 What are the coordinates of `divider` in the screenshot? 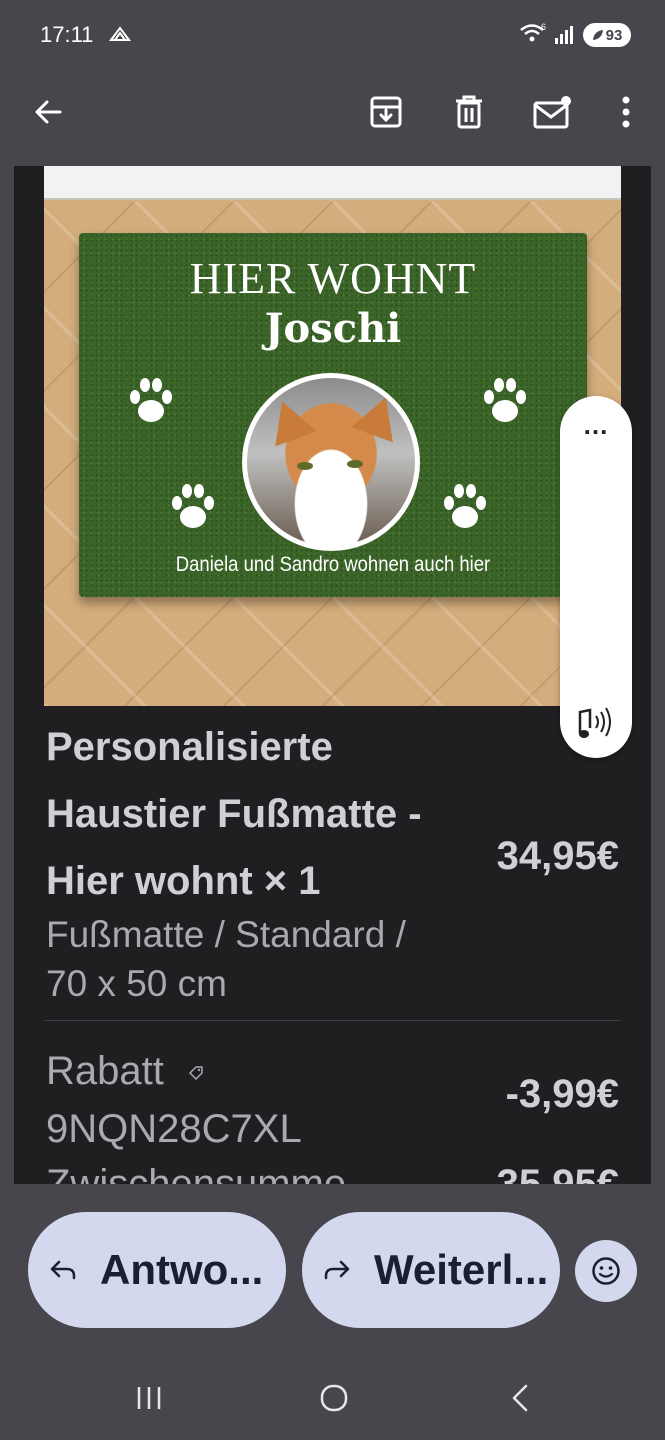 It's located at (332, 1020).